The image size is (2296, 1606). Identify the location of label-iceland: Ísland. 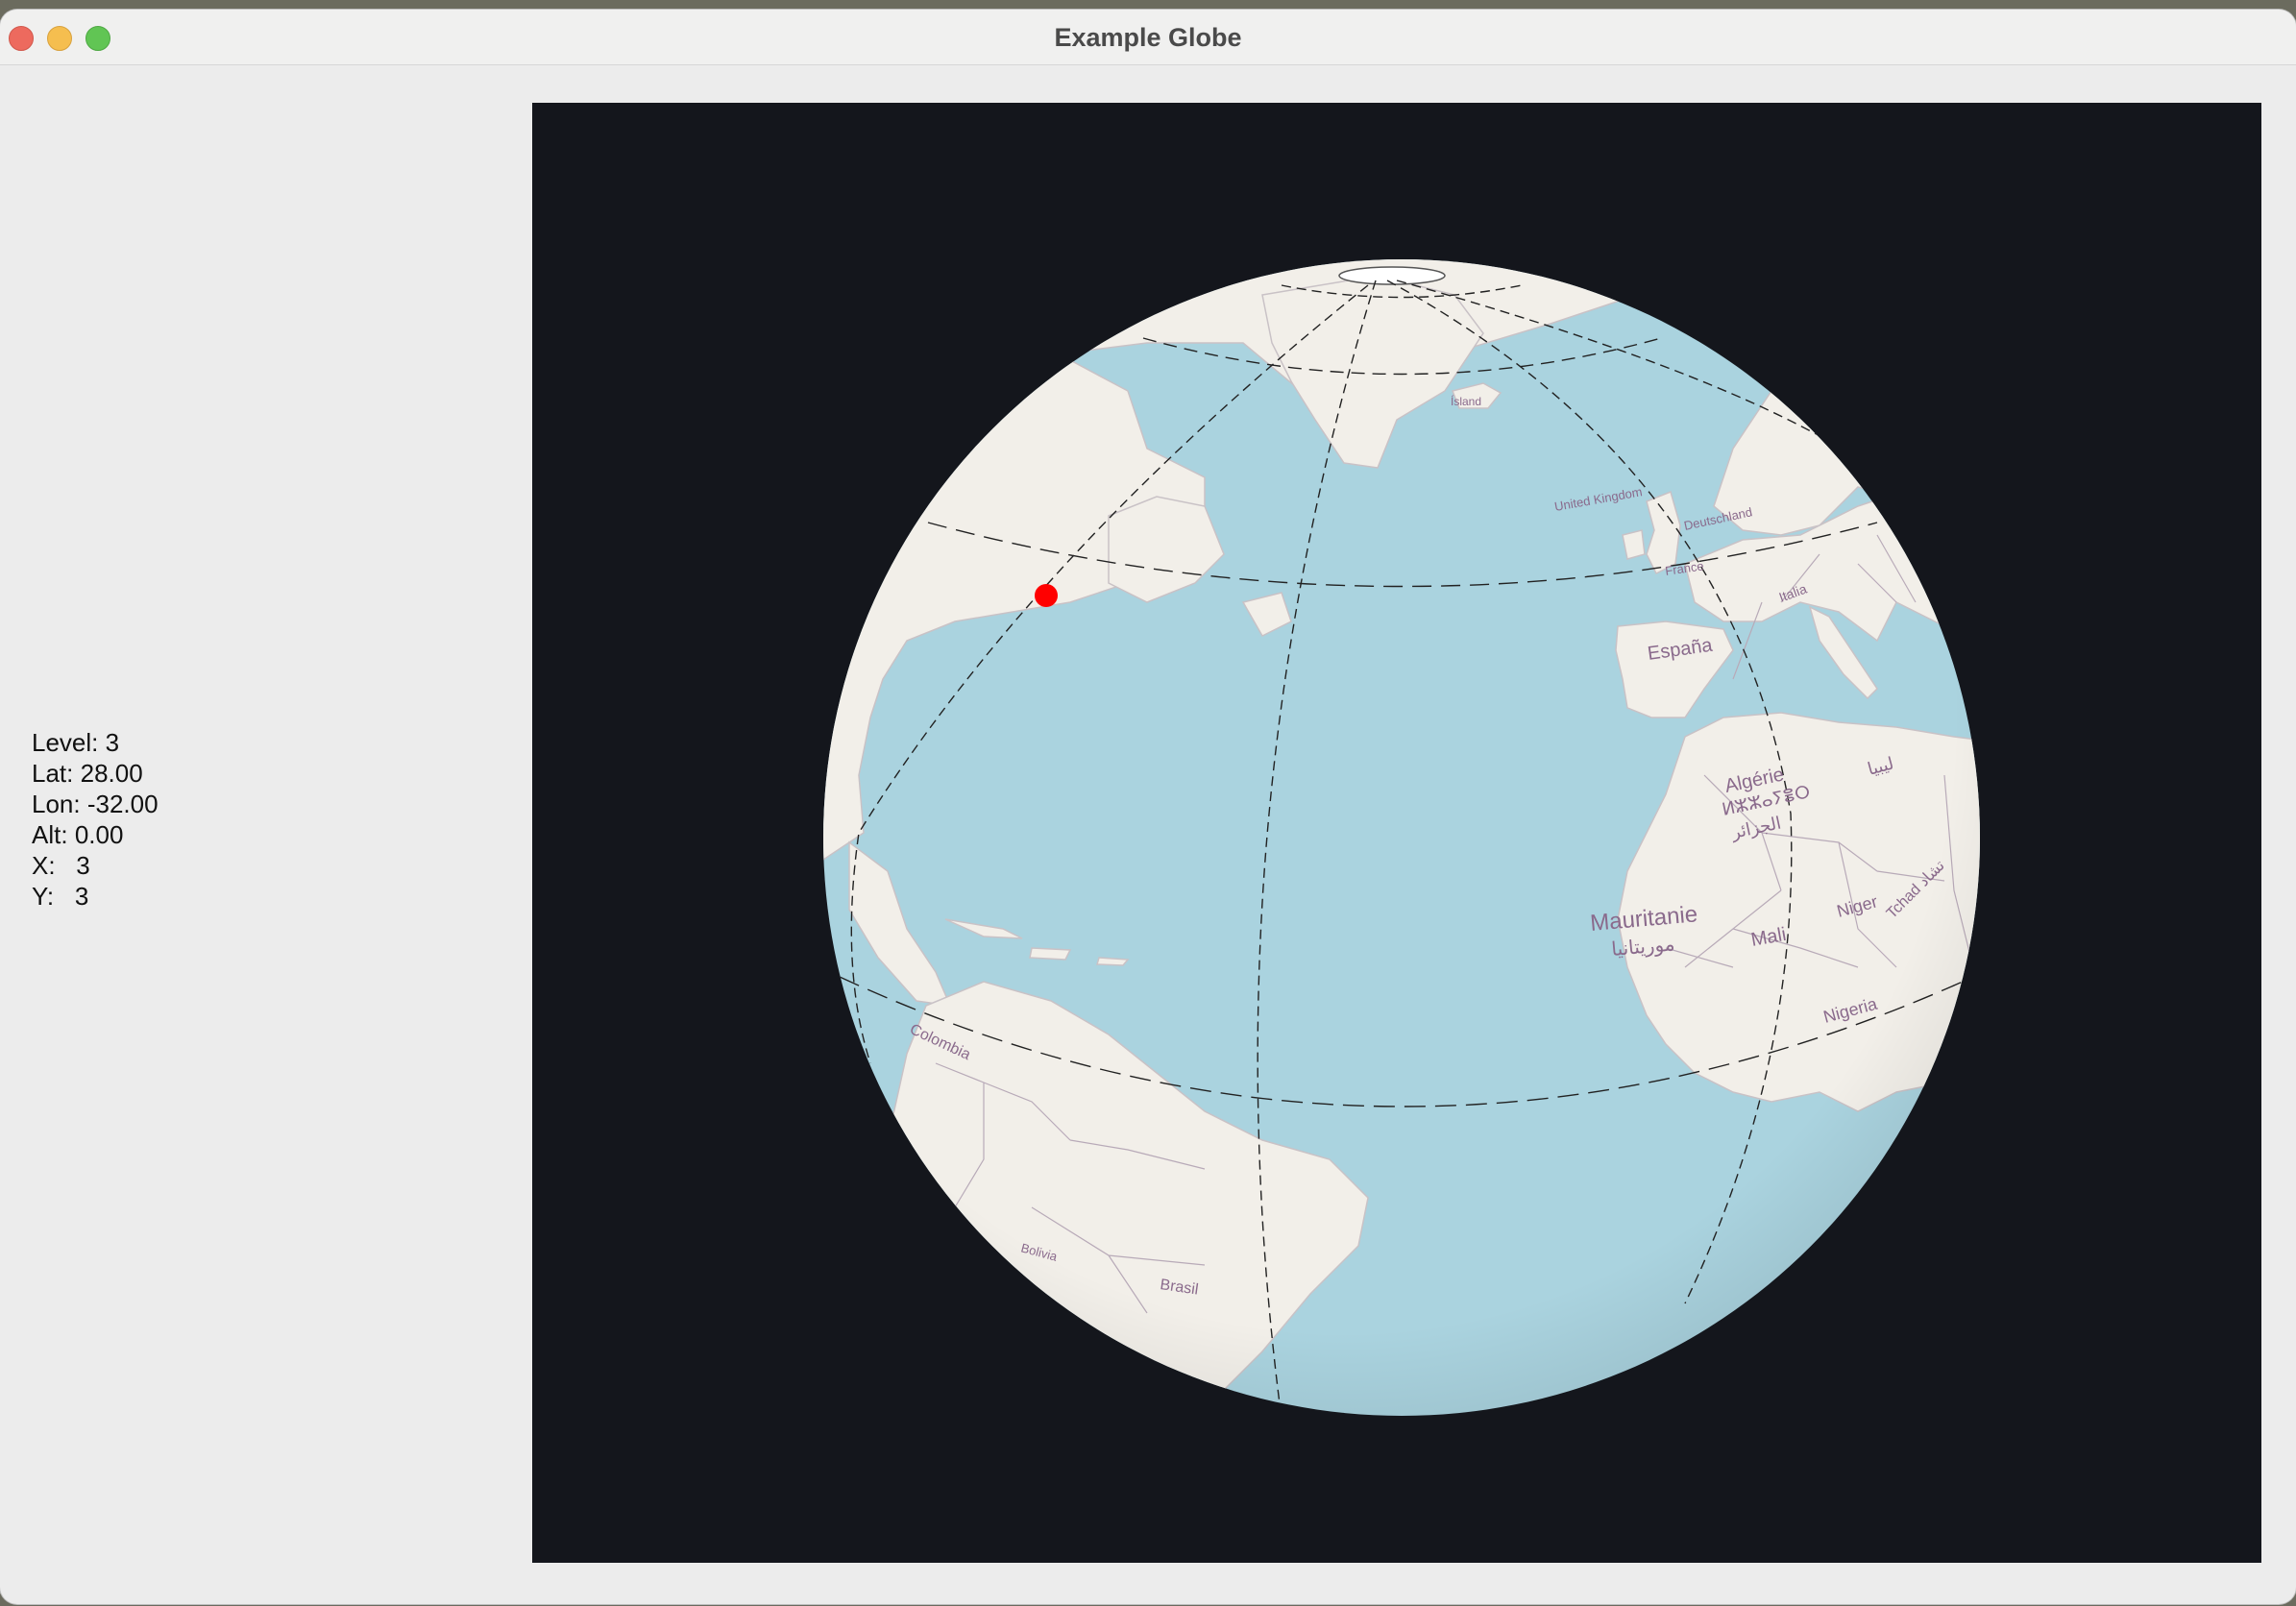
(1466, 401).